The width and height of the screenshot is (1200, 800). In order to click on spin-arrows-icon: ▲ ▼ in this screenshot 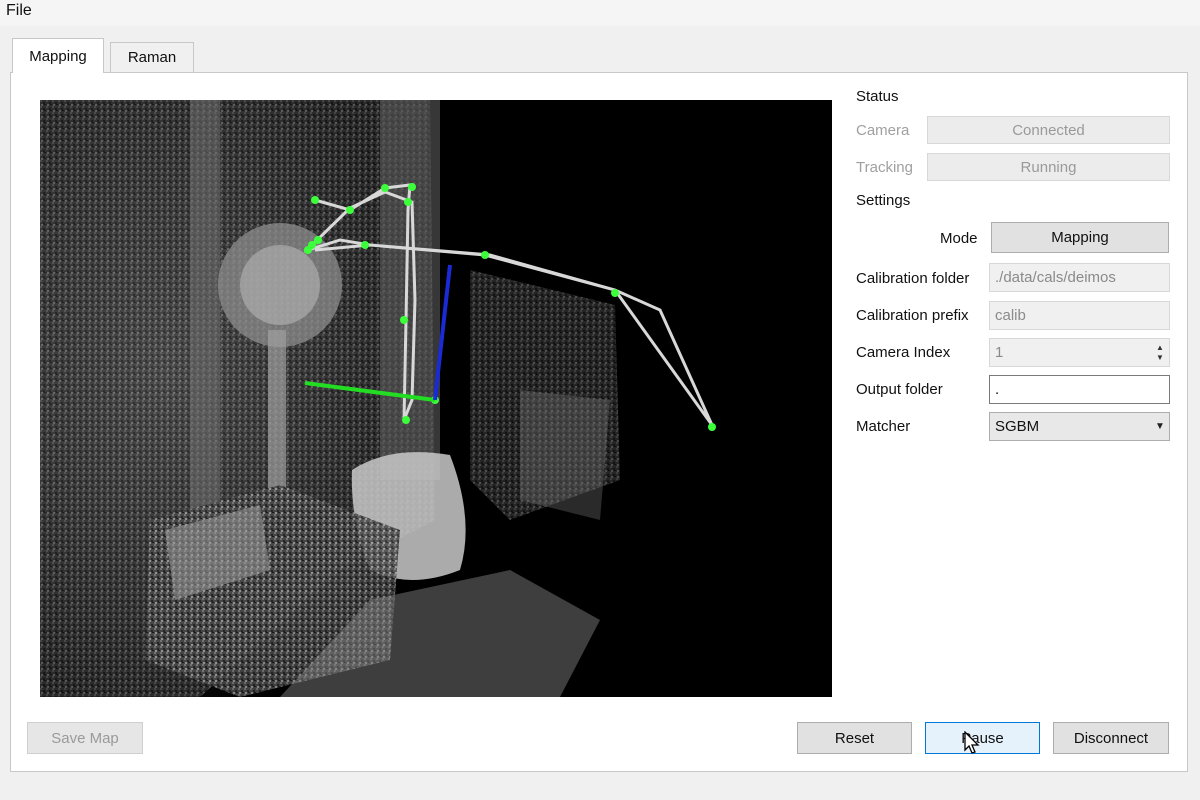, I will do `click(1160, 352)`.